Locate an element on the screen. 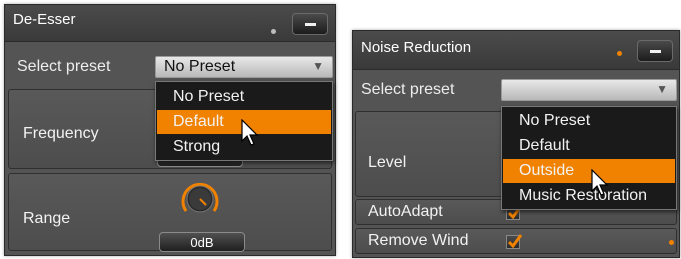 The image size is (681, 259). menu-item-outside: Outside is located at coordinates (589, 171).